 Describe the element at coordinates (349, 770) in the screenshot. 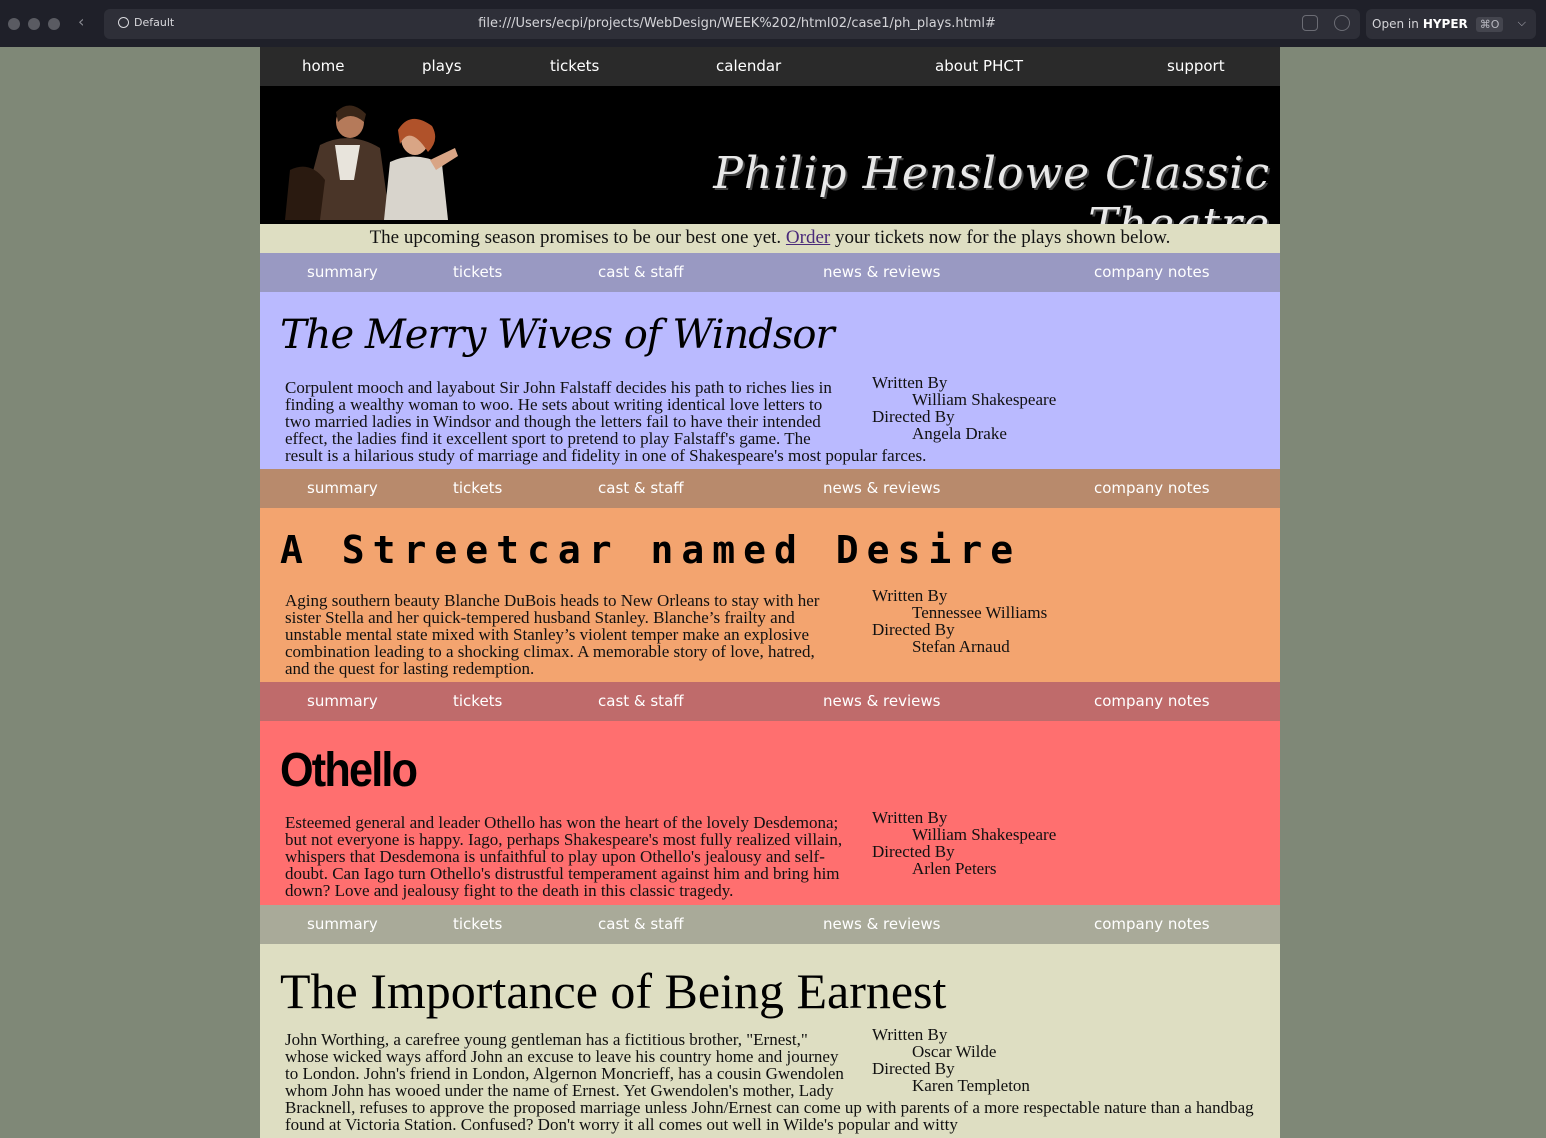

I see `play-title: Othello` at that location.